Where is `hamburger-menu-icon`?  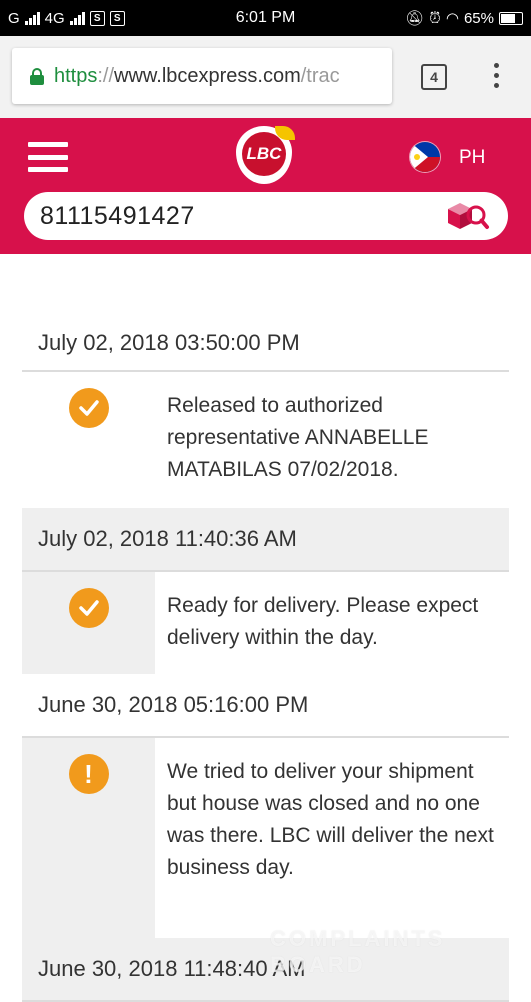 hamburger-menu-icon is located at coordinates (48, 157).